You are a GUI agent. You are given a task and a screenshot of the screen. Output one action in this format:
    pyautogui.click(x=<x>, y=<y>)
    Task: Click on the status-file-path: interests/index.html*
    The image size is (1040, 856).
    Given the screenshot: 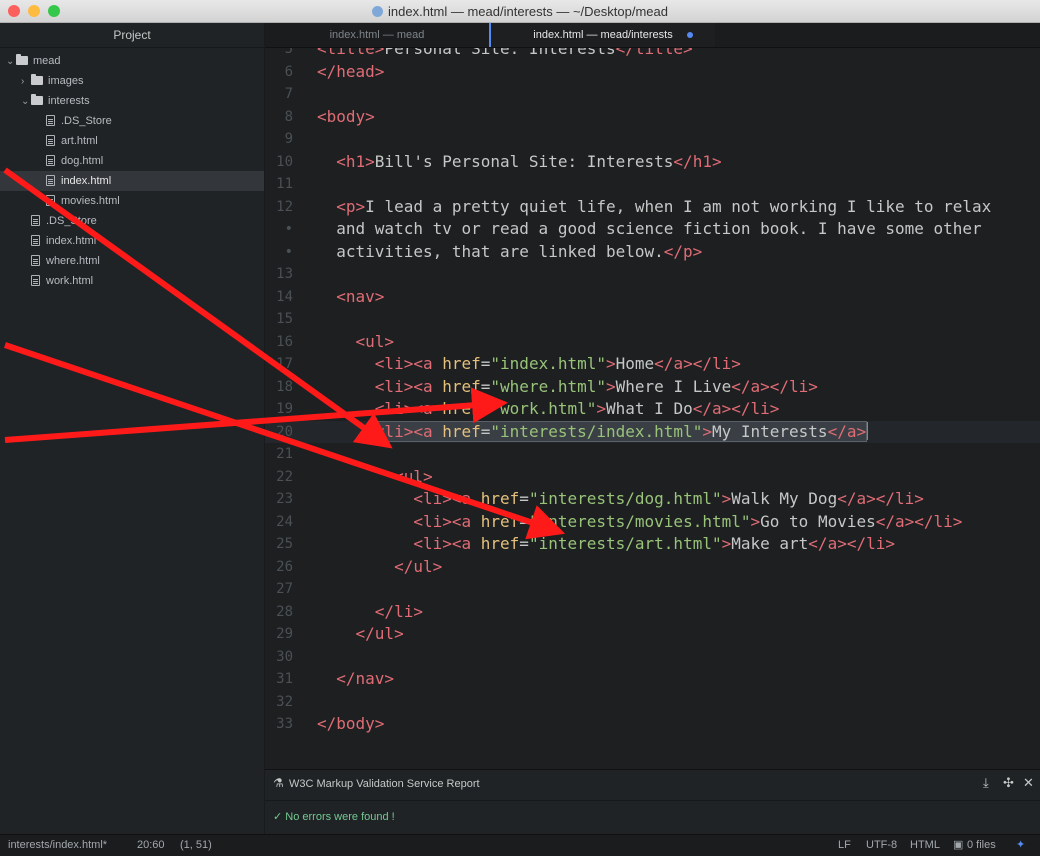 What is the action you would take?
    pyautogui.click(x=57, y=845)
    